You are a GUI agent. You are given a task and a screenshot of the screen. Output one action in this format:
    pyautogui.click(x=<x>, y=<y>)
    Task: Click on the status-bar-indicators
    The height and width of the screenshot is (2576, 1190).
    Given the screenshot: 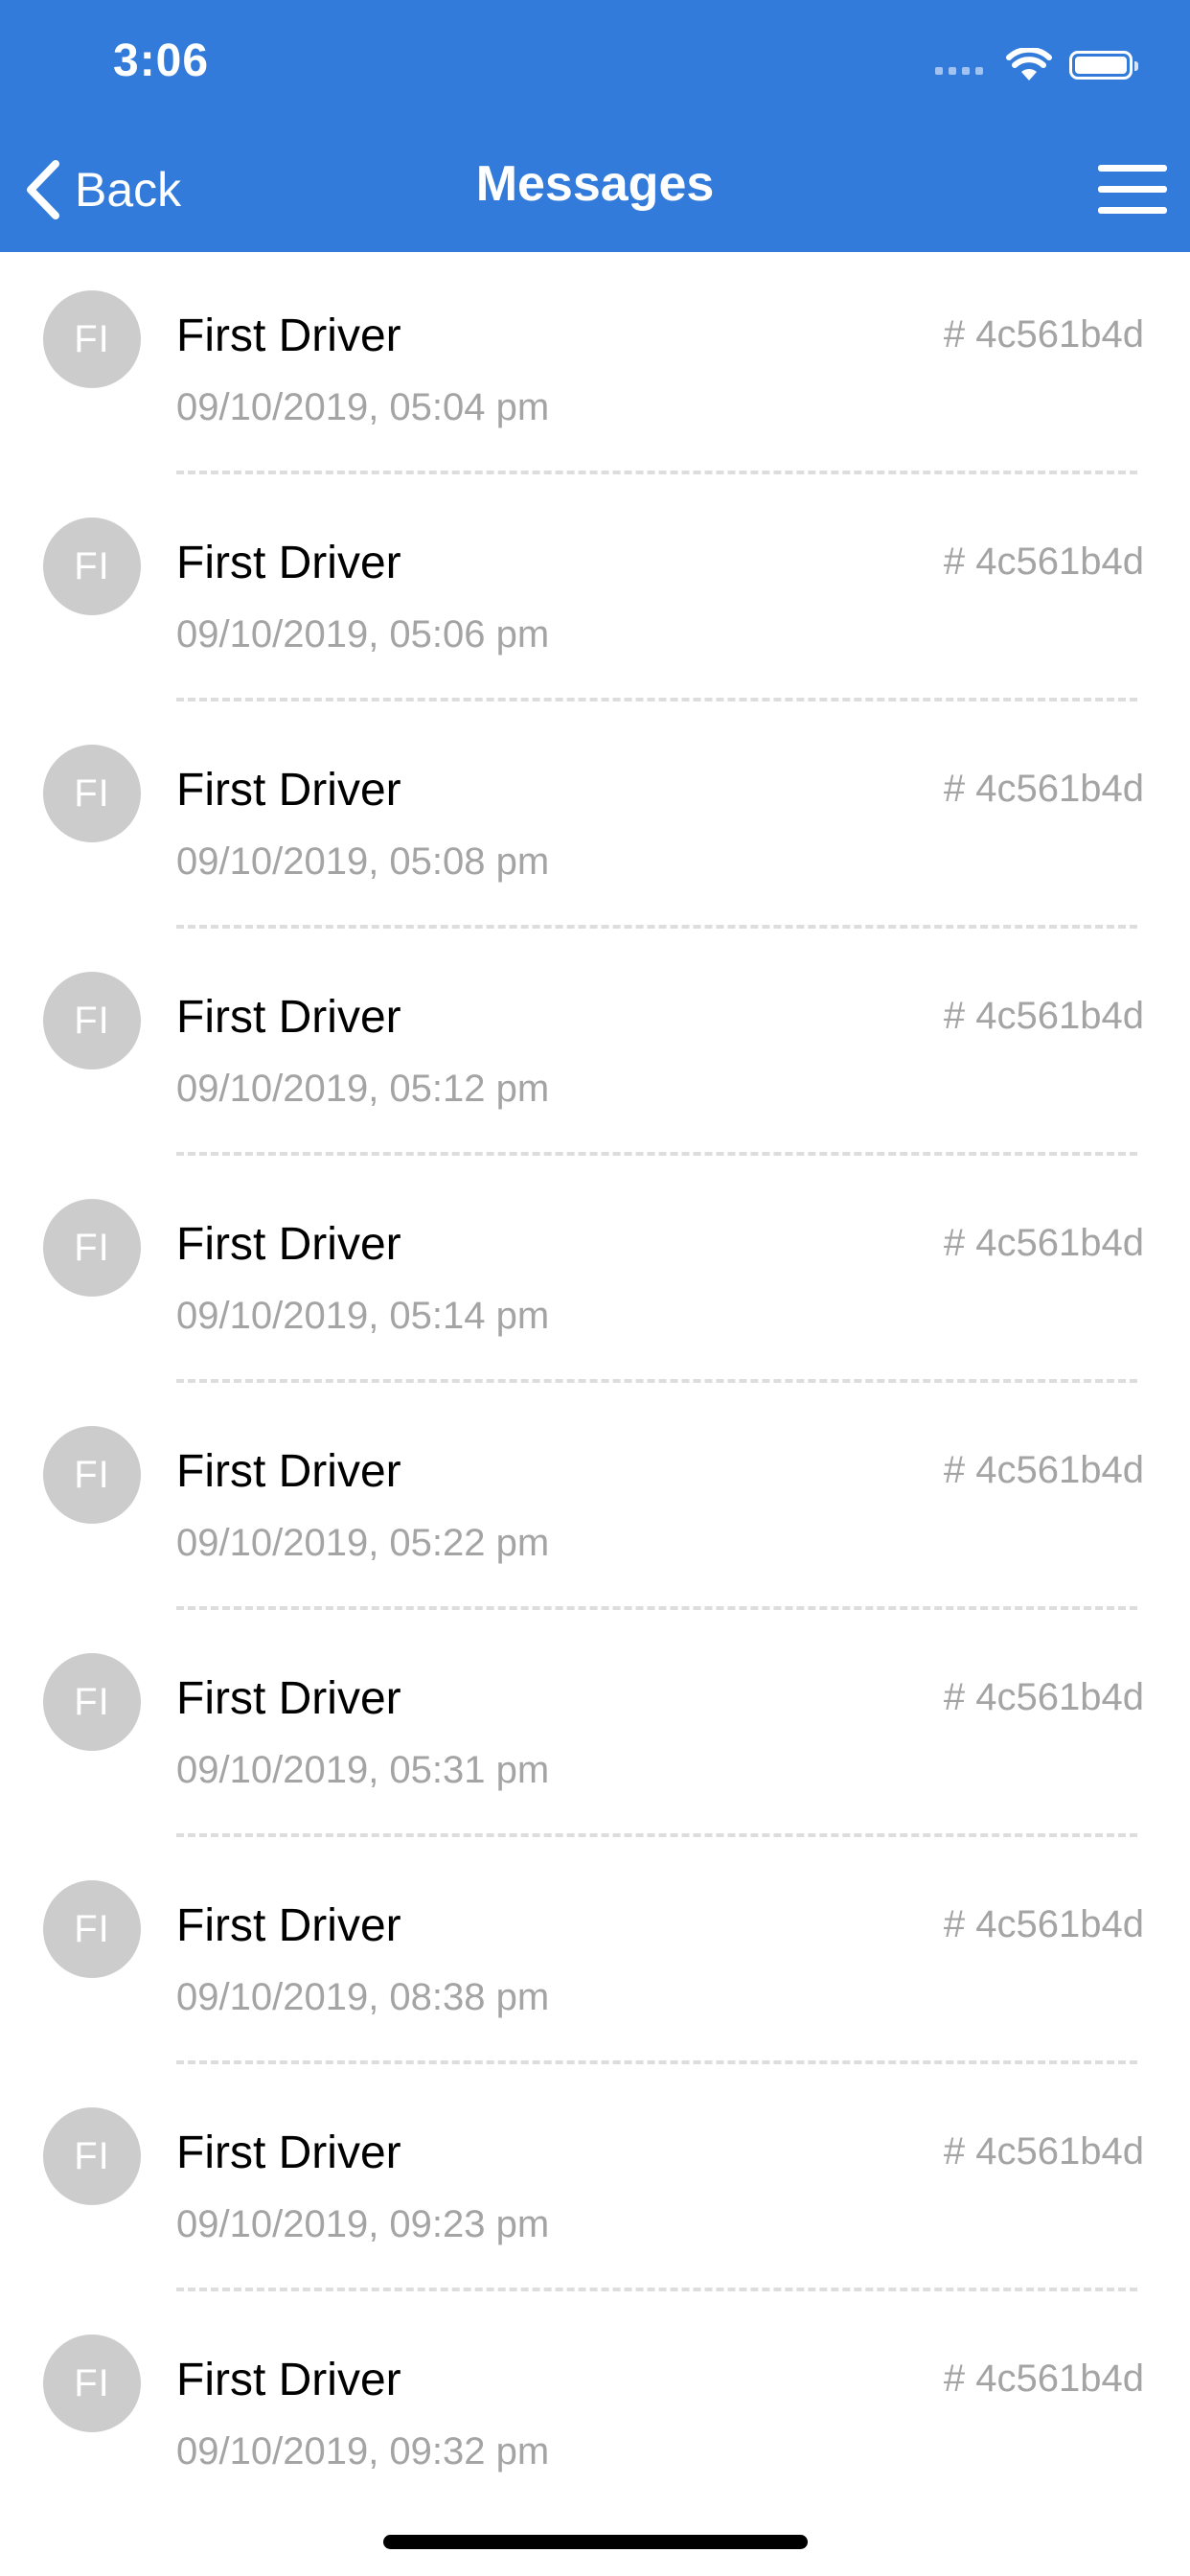 What is the action you would take?
    pyautogui.click(x=1037, y=65)
    